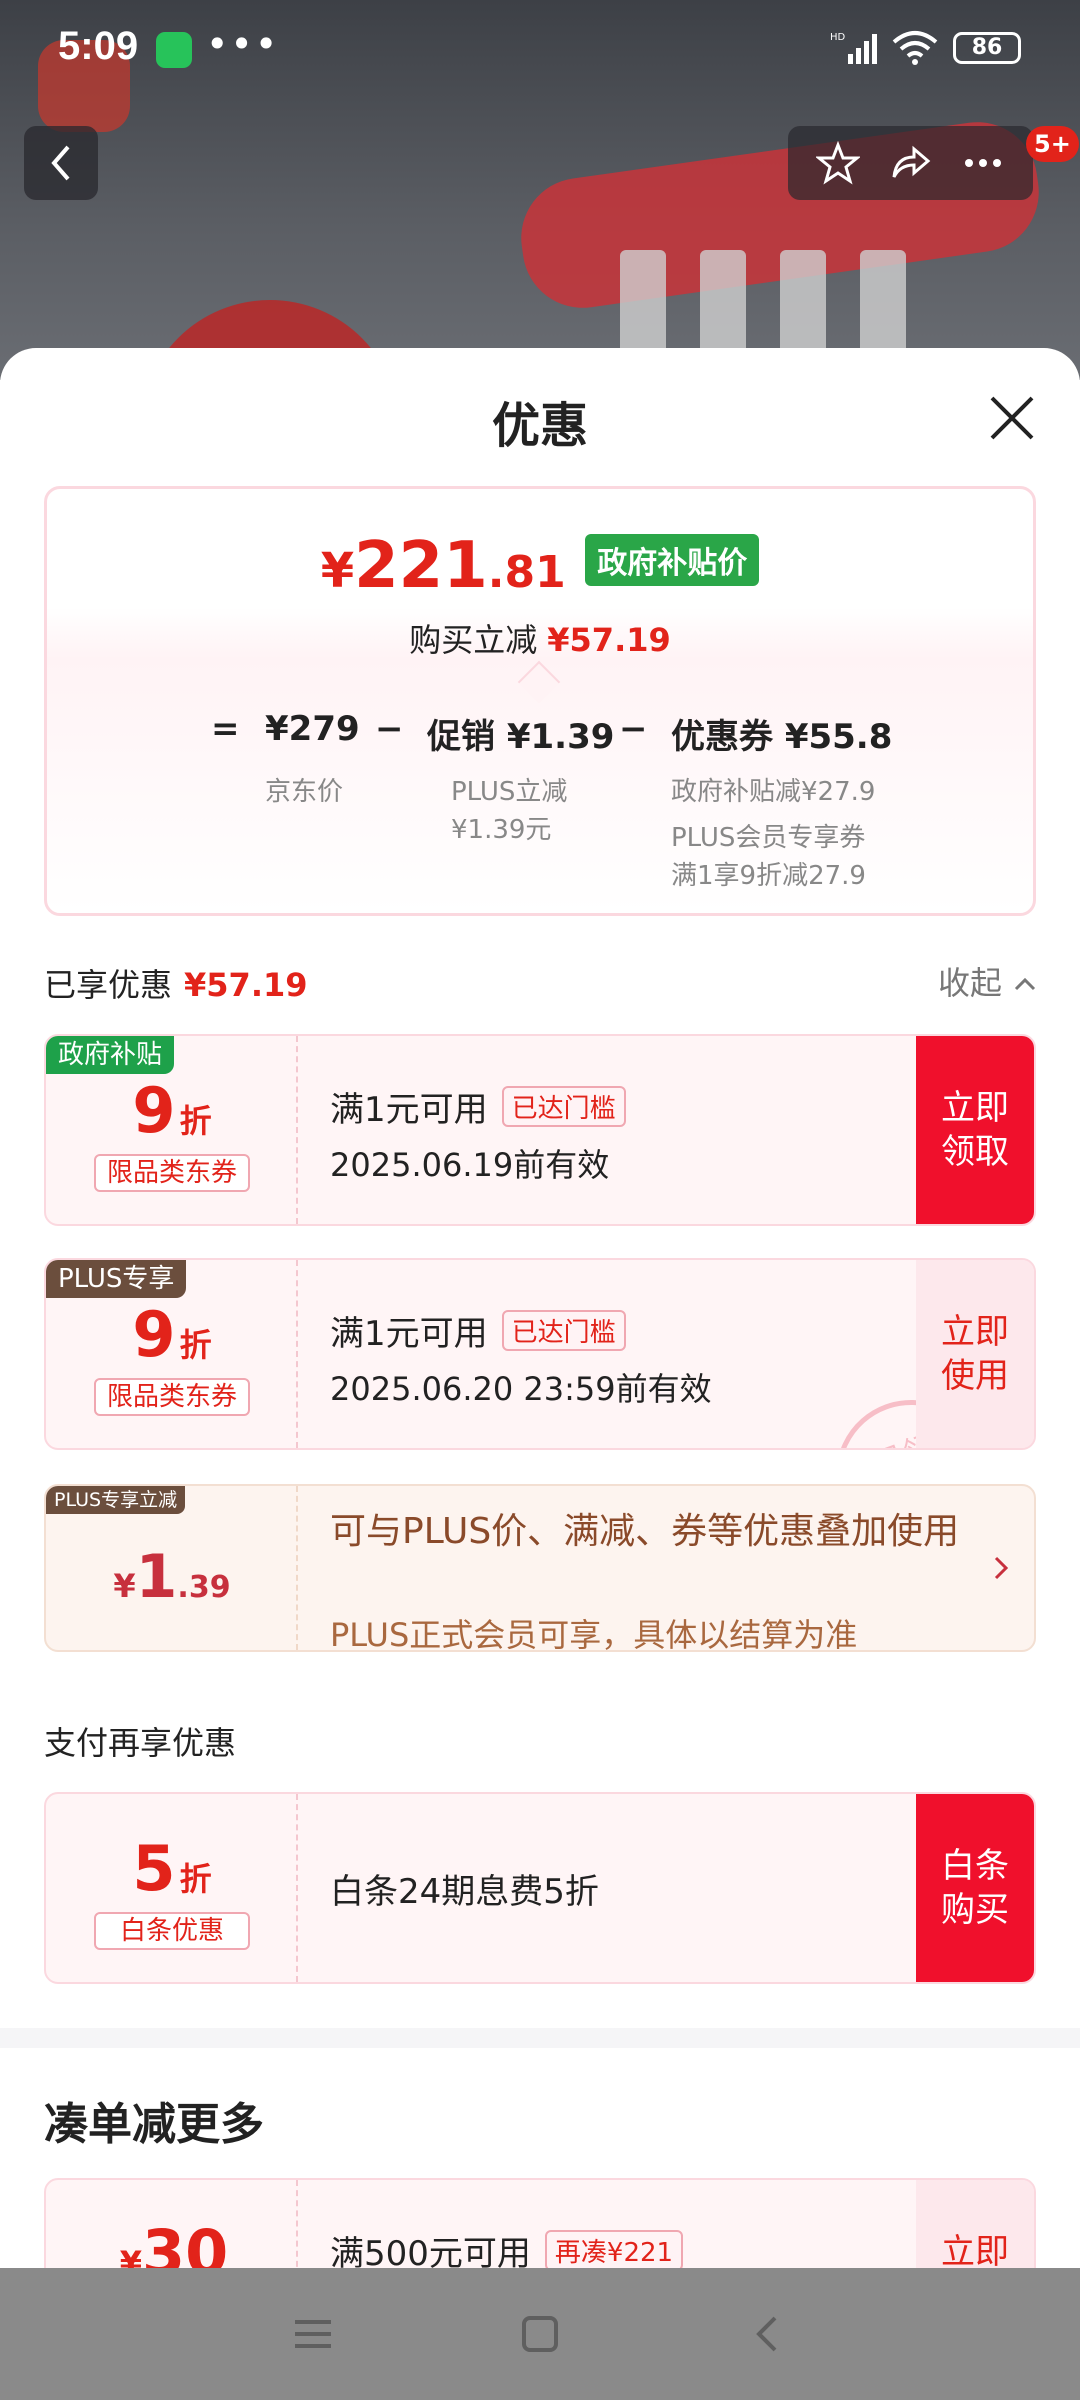  I want to click on promo-amount: 促销 ¥1.39, so click(521, 737).